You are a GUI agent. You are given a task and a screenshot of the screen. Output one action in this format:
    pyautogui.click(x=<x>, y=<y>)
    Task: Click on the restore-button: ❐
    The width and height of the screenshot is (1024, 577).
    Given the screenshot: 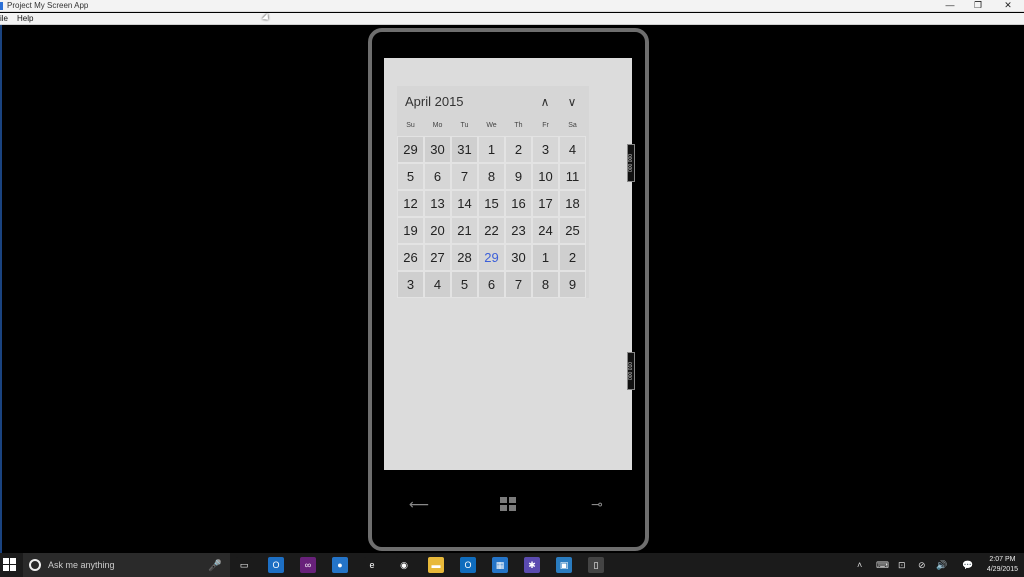 What is the action you would take?
    pyautogui.click(x=978, y=6)
    